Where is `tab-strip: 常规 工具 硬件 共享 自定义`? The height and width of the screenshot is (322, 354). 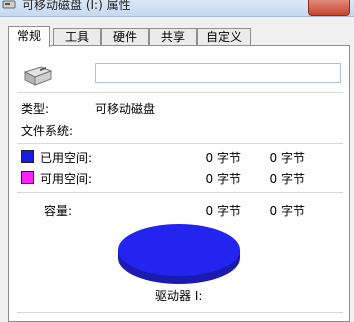
tab-strip: 常规 工具 硬件 共享 自定义 is located at coordinates (178, 36).